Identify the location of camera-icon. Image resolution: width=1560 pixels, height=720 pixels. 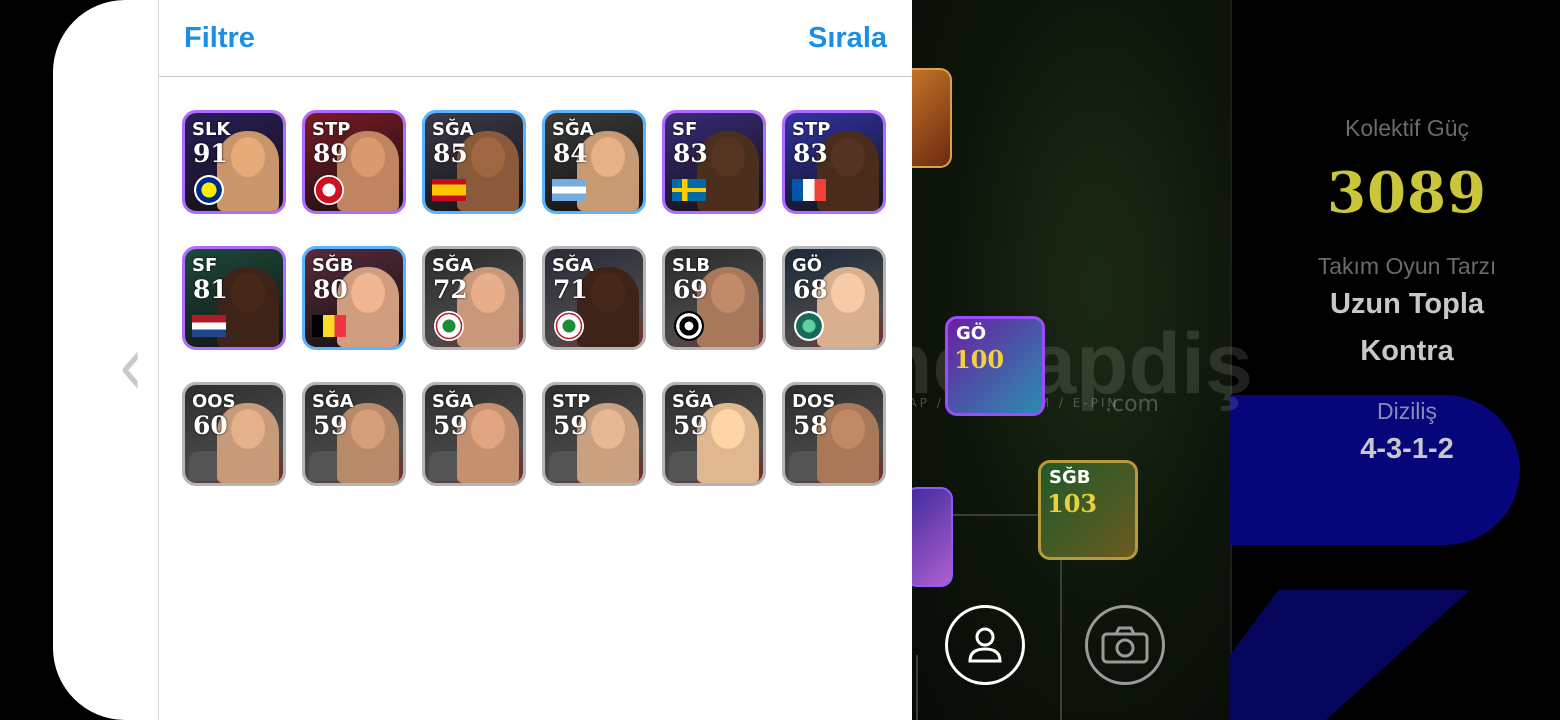
(1125, 645).